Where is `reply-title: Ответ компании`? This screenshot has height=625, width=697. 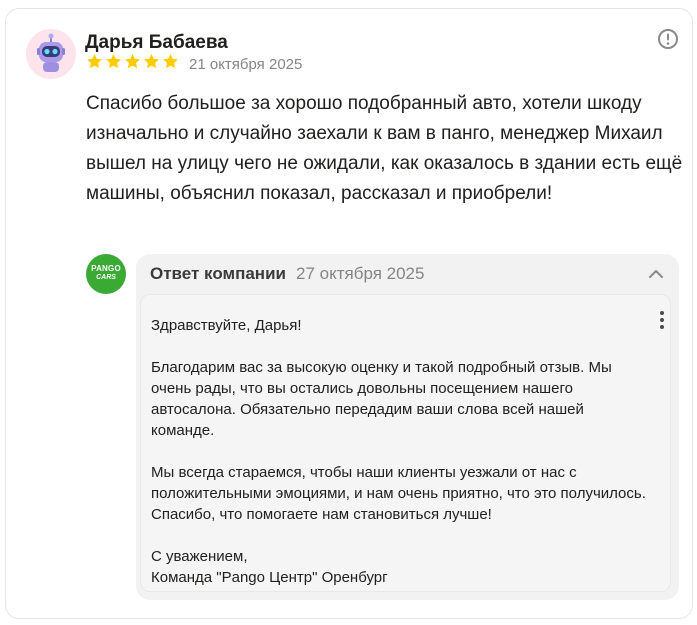 reply-title: Ответ компании is located at coordinates (218, 273).